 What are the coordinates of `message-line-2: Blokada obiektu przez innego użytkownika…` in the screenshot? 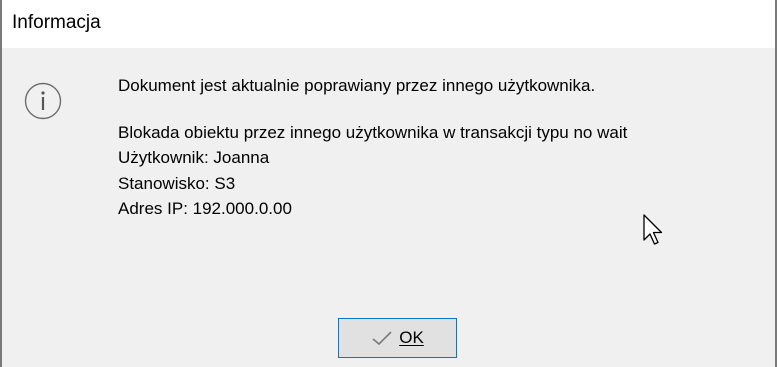 It's located at (373, 132).